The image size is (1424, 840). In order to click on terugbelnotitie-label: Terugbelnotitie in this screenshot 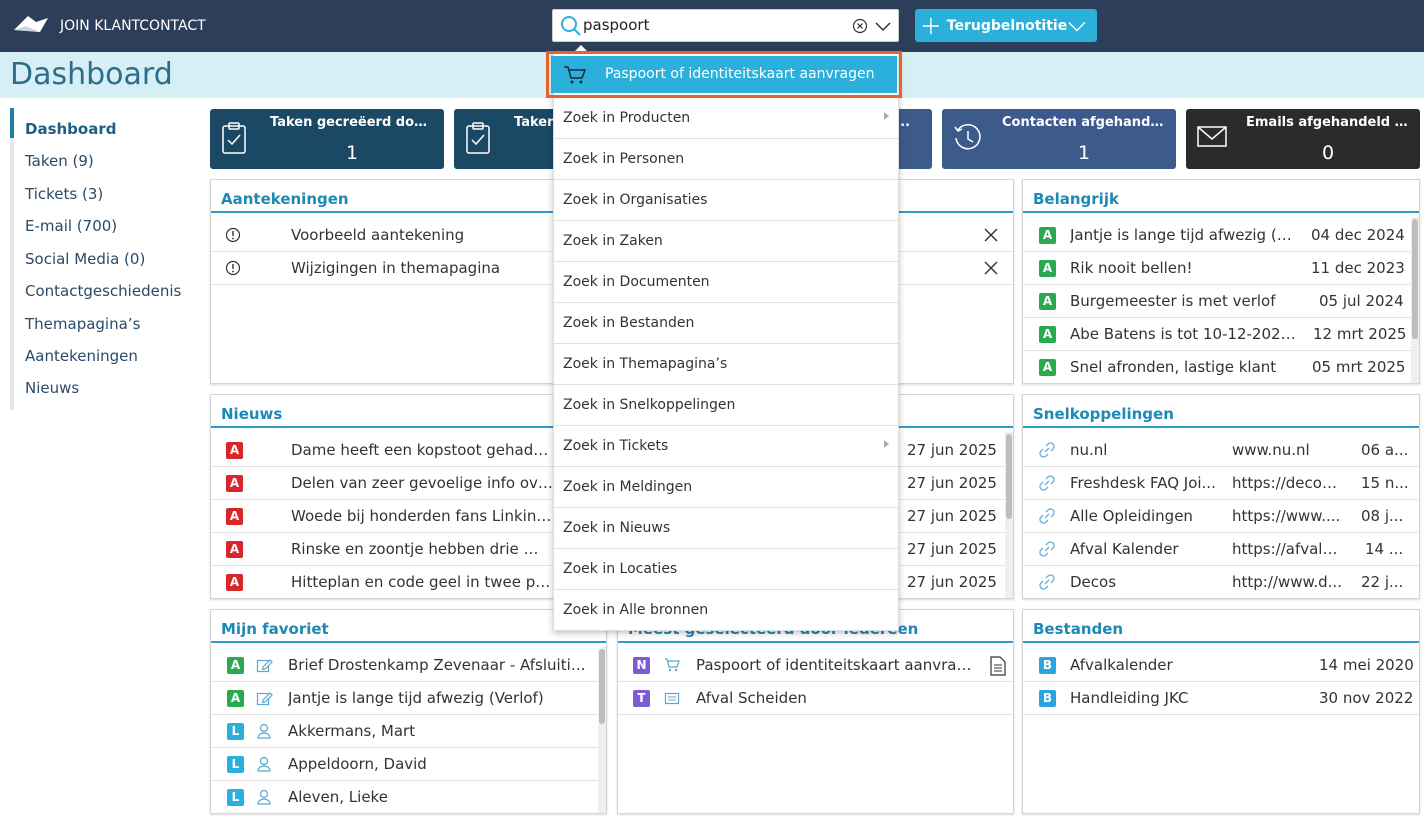, I will do `click(1007, 25)`.